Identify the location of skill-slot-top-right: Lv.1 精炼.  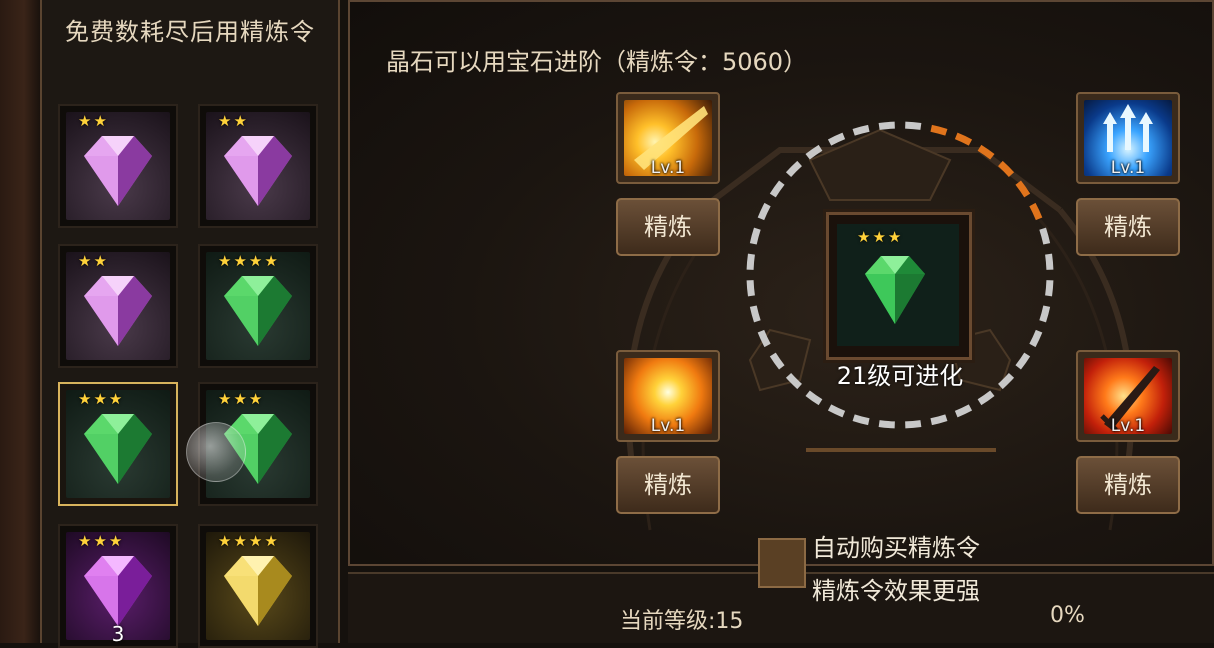
(1128, 175).